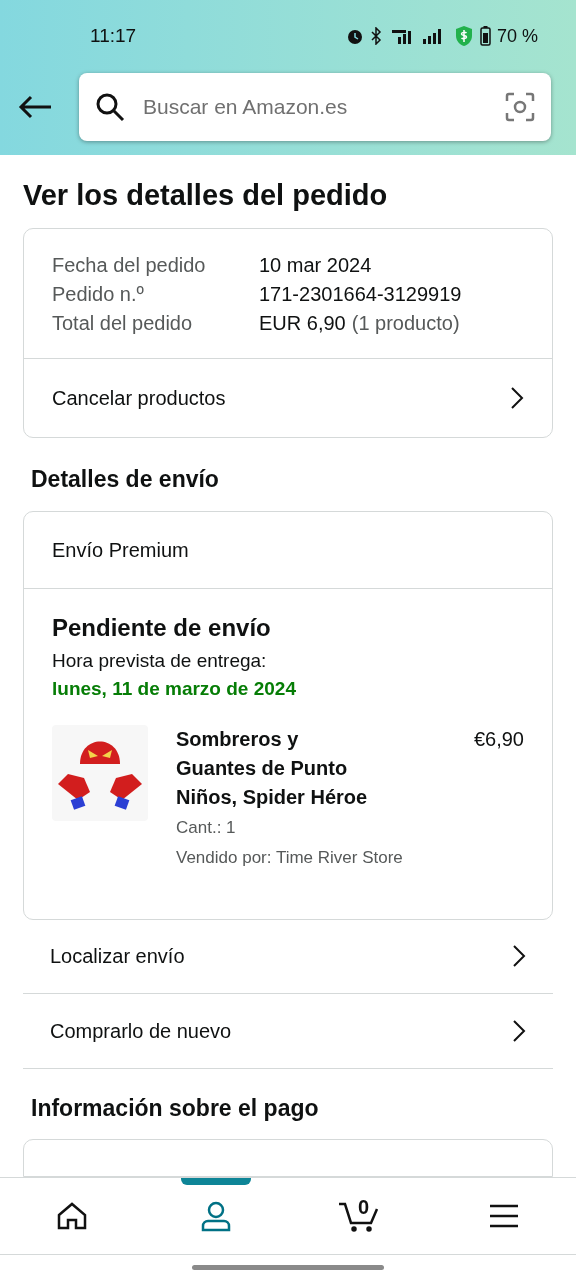 This screenshot has width=576, height=1280. What do you see at coordinates (206, 195) in the screenshot?
I see `page-title: Ver los detalles del pedido` at bounding box center [206, 195].